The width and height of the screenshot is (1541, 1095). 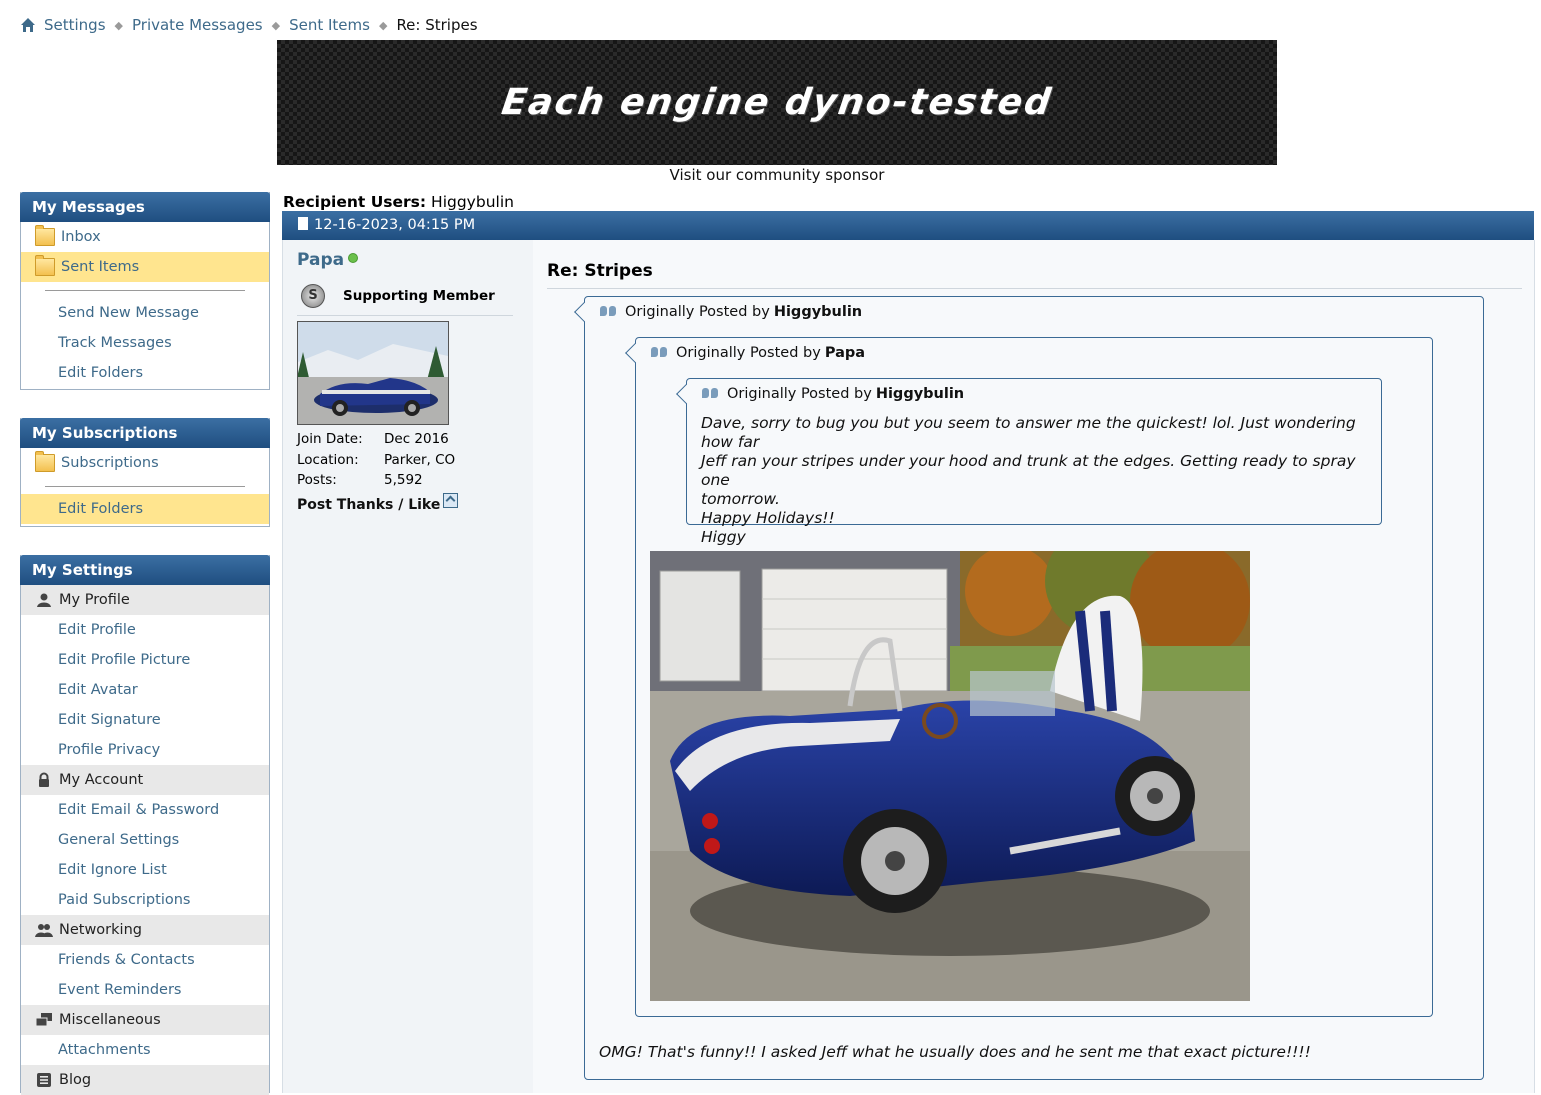 What do you see at coordinates (100, 267) in the screenshot?
I see `sidebar-item-label: Sent Items` at bounding box center [100, 267].